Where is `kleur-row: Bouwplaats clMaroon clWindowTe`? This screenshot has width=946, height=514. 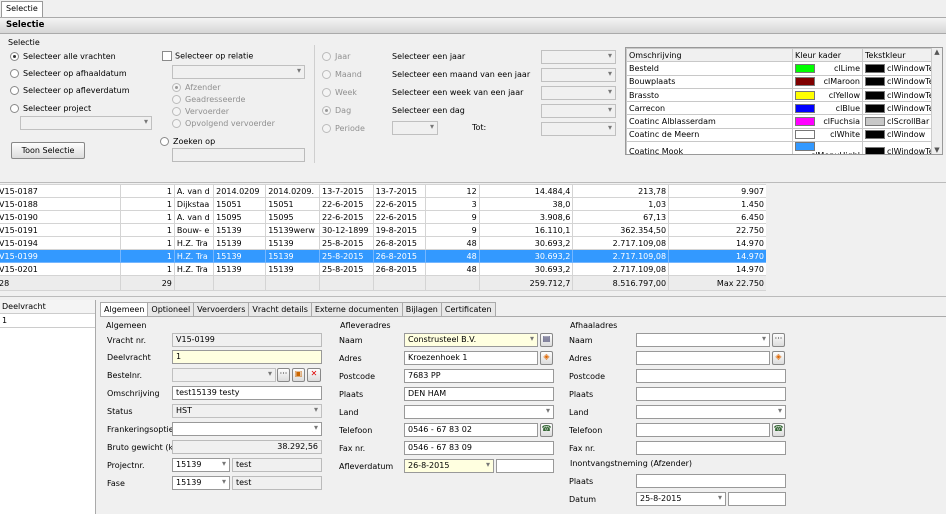
kleur-row: Bouwplaats clMaroon clWindowTe is located at coordinates (781, 81).